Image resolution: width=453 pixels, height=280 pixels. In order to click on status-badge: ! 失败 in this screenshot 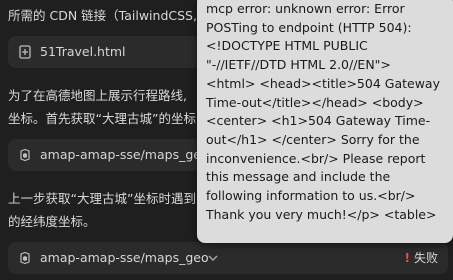, I will do `click(422, 258)`.